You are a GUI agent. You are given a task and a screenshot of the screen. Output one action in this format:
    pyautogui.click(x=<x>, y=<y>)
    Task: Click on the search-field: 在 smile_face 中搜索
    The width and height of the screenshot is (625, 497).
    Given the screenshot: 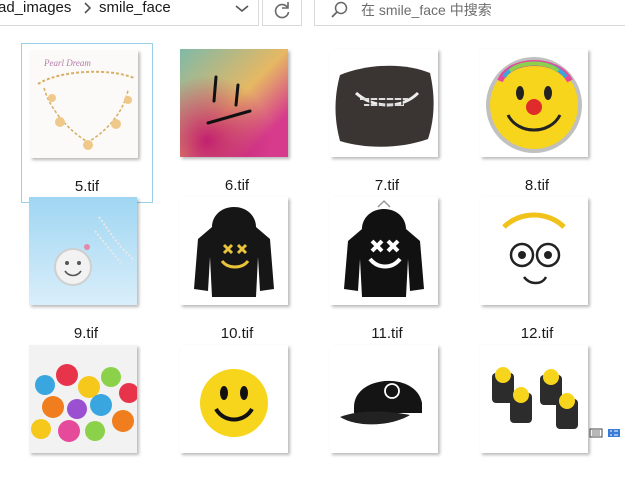 What is the action you would take?
    pyautogui.click(x=469, y=13)
    